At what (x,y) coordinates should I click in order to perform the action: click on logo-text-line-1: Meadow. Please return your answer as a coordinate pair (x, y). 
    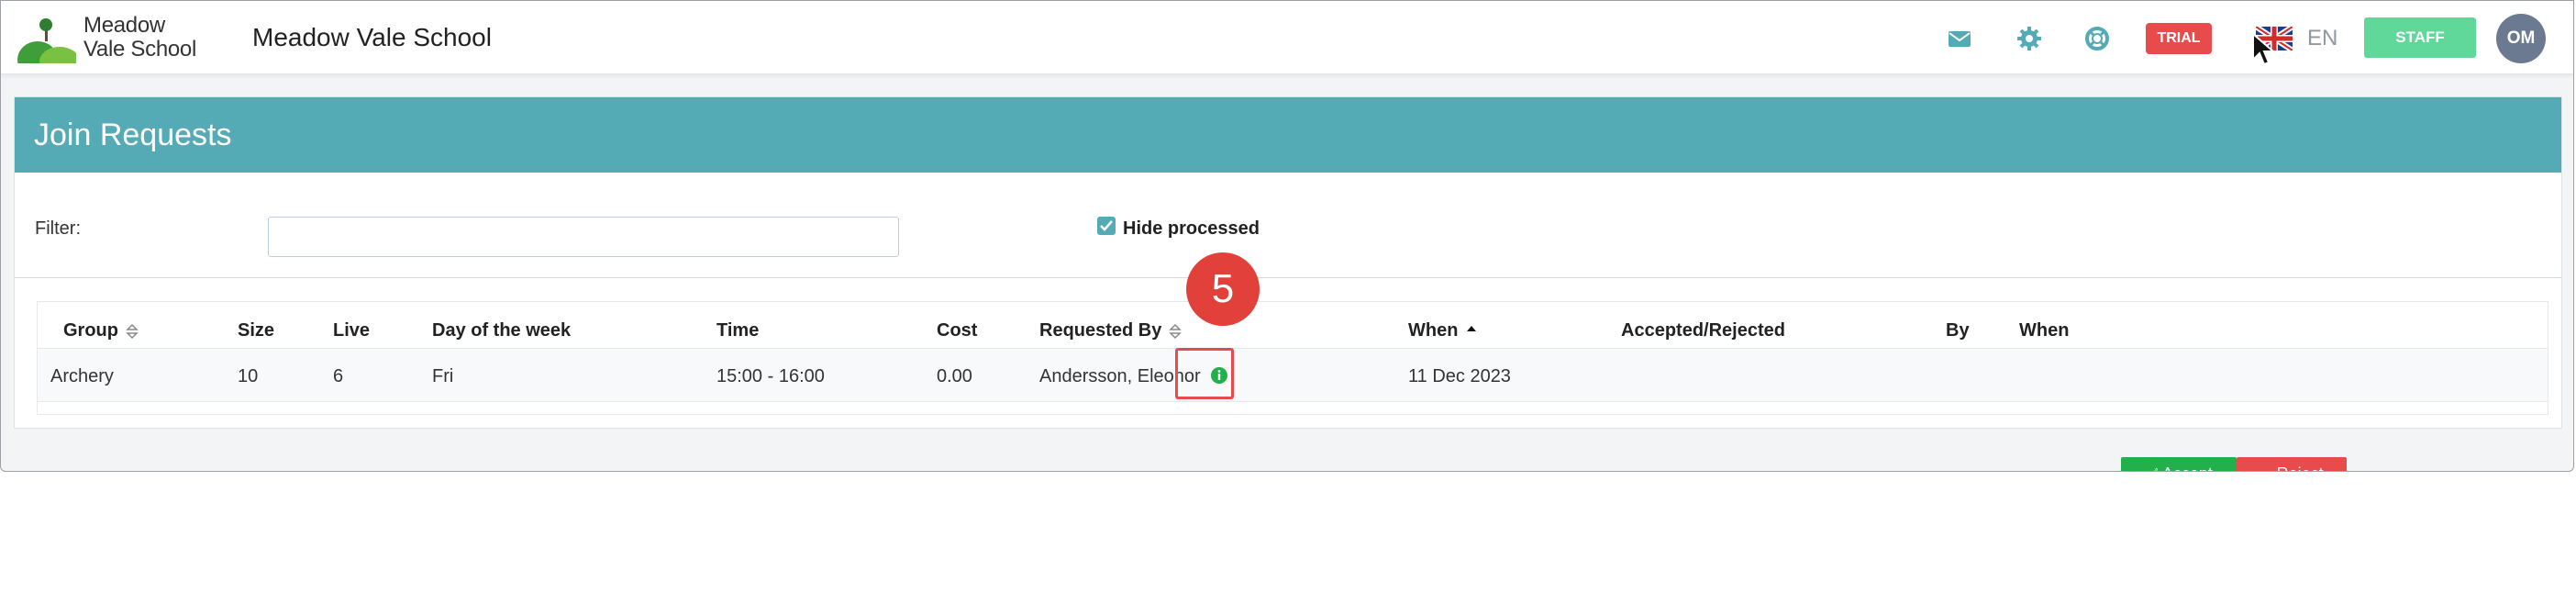
    Looking at the image, I should click on (124, 25).